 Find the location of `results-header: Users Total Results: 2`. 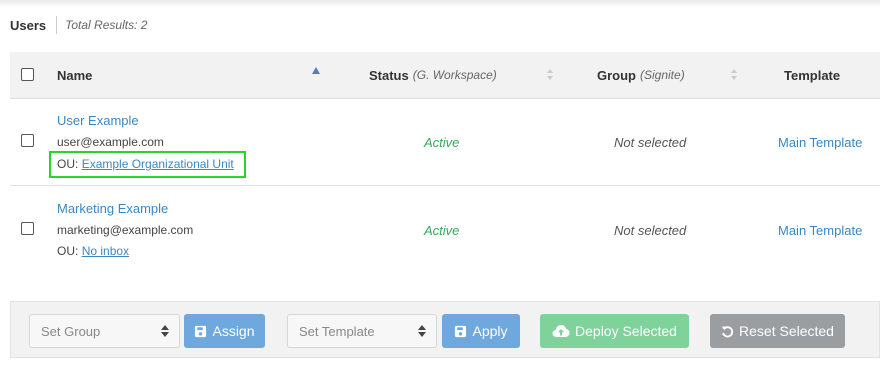

results-header: Users Total Results: 2 is located at coordinates (78, 25).